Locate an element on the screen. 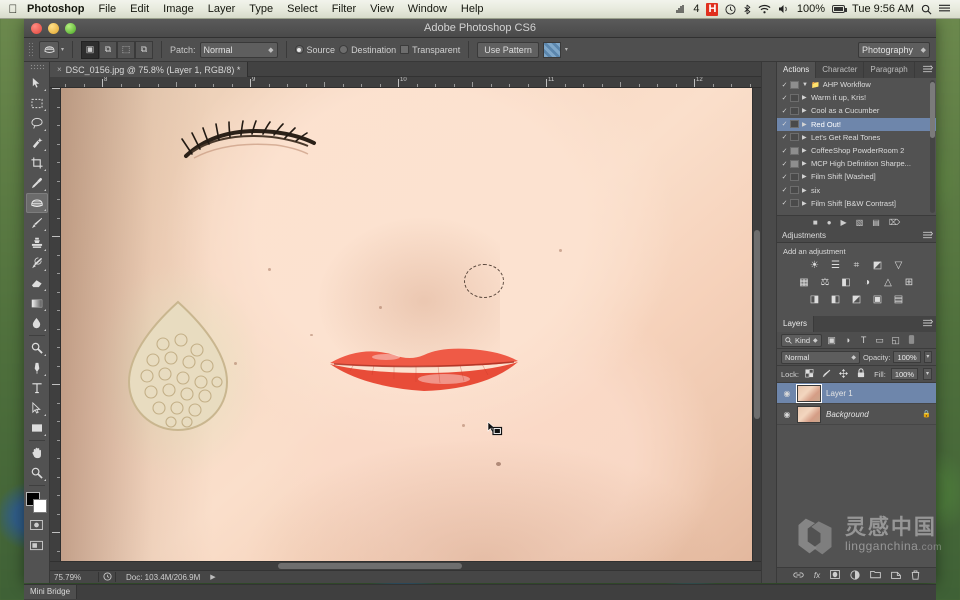  tool-preset-picker: ▾ is located at coordinates (51, 49).